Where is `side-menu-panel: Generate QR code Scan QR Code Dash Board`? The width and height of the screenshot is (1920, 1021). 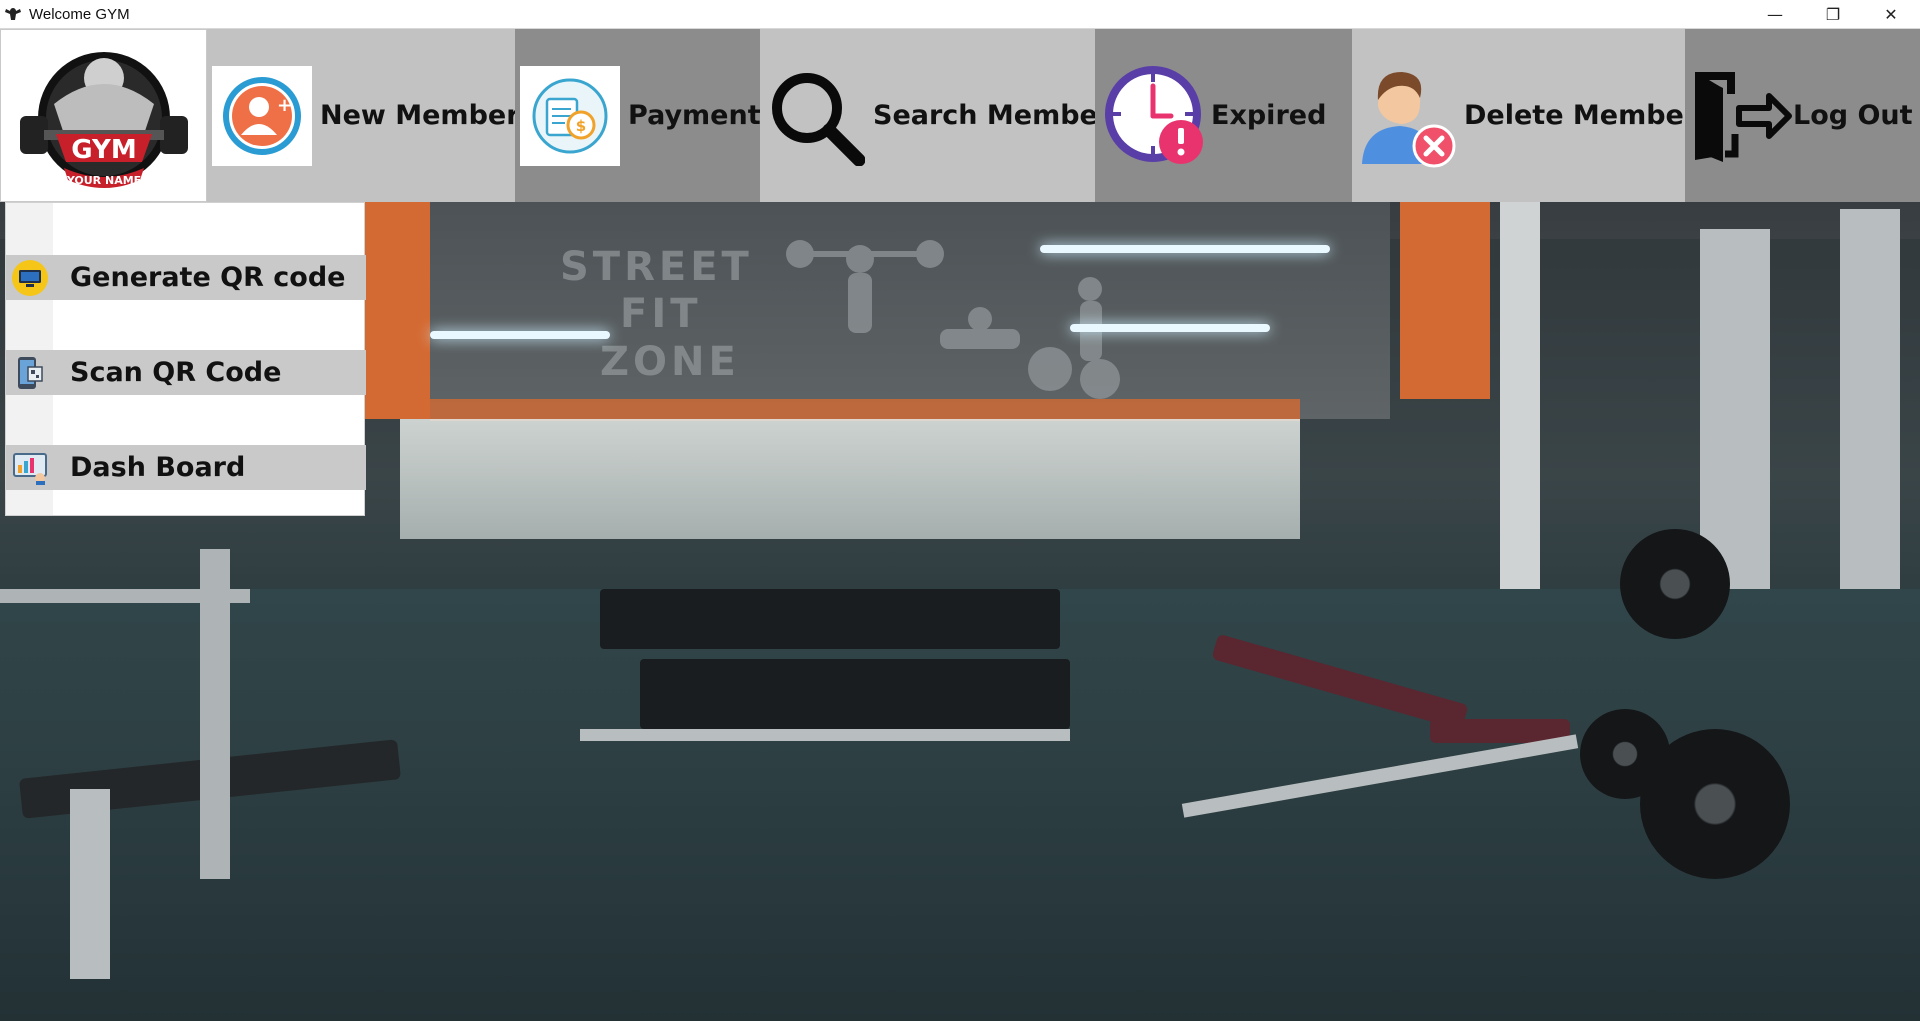 side-menu-panel: Generate QR code Scan QR Code Dash Board is located at coordinates (185, 359).